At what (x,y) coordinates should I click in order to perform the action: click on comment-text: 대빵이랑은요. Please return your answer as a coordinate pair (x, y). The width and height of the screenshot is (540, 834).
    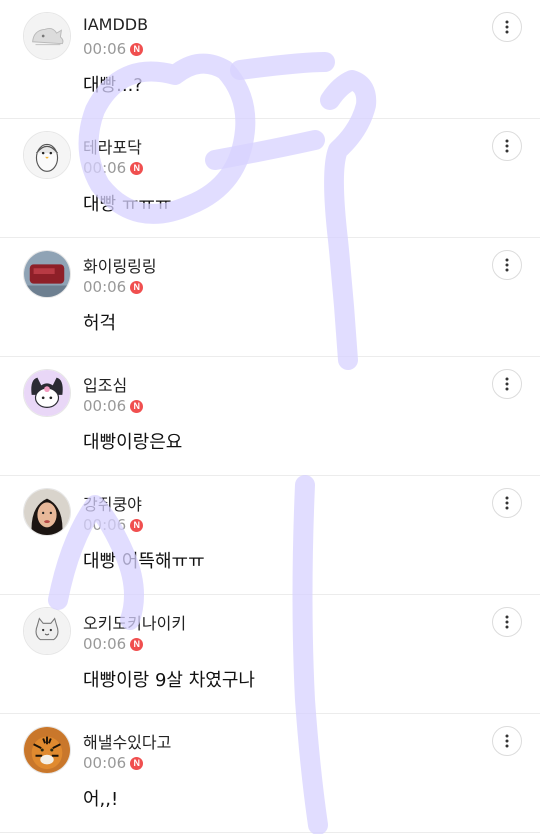
    Looking at the image, I should click on (133, 442).